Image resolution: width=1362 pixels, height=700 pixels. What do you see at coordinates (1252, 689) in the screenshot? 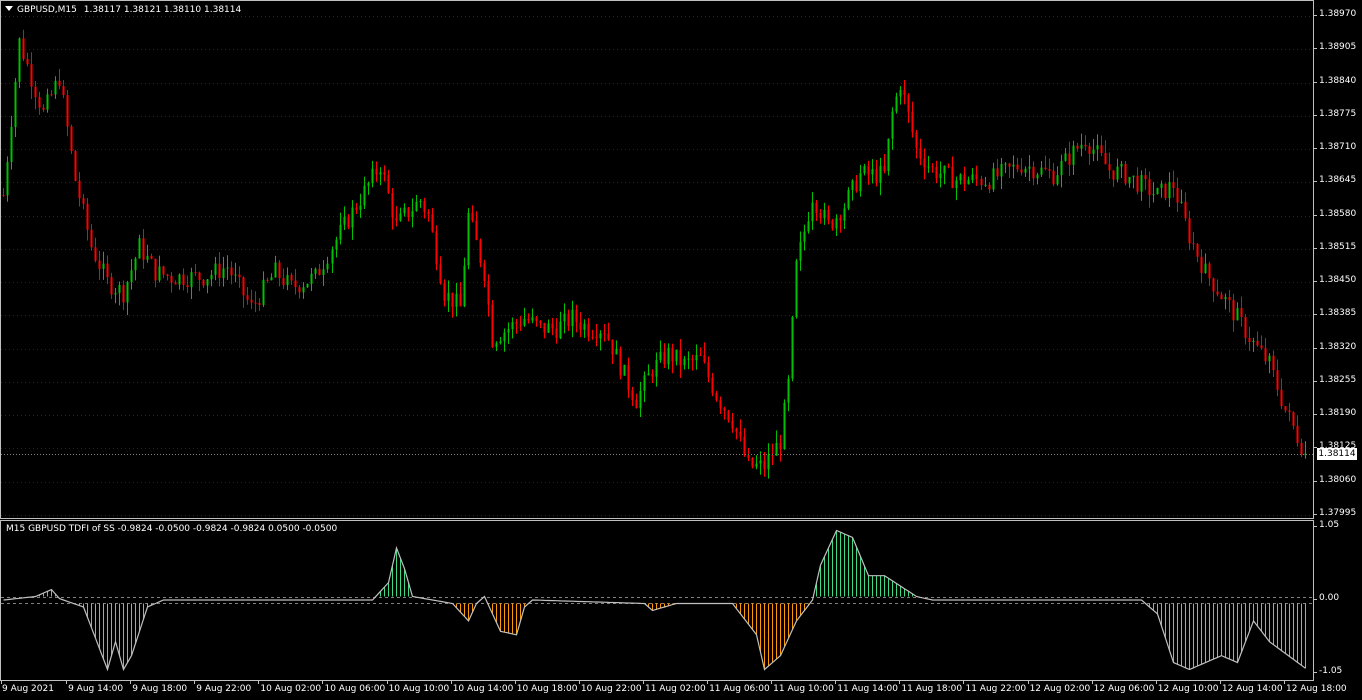
I see `time-tick-label: 12 Aug 14:00` at bounding box center [1252, 689].